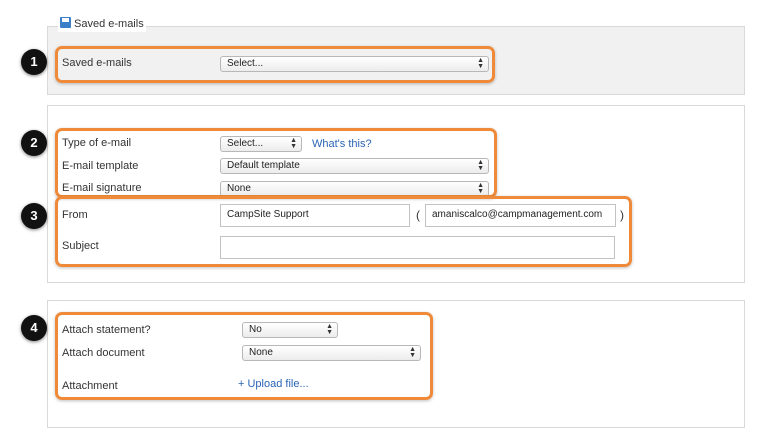  I want to click on save-icon, so click(65, 22).